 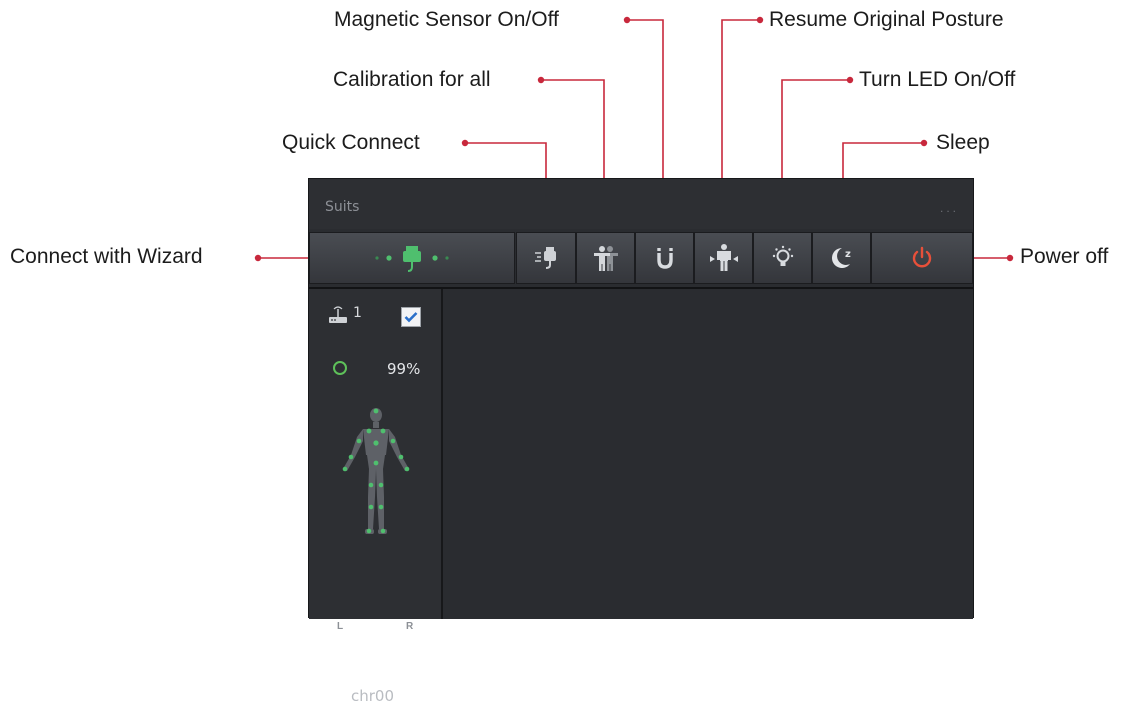 I want to click on suit-sidebar: 1 99% L R chr00, so click(x=376, y=497).